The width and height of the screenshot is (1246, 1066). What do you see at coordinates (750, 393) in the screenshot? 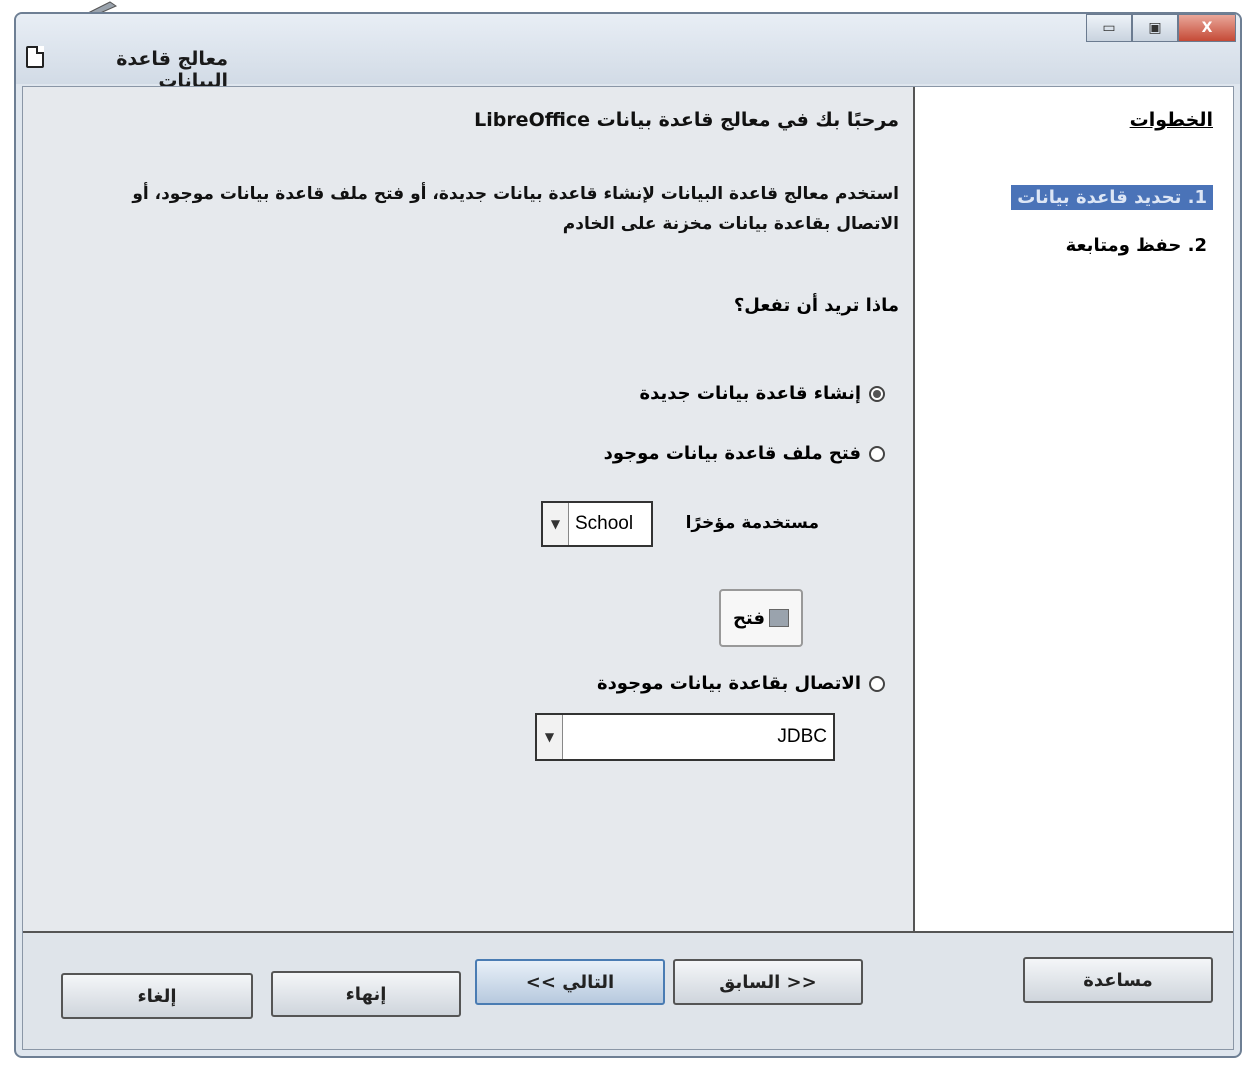
I see `option-create-new-label: إنشاء قاعدة بيانات جديدة` at bounding box center [750, 393].